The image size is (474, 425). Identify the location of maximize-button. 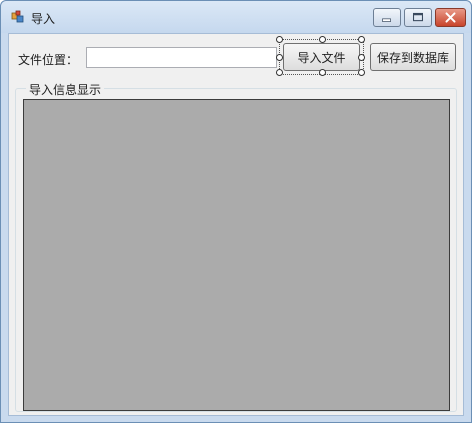
(418, 17).